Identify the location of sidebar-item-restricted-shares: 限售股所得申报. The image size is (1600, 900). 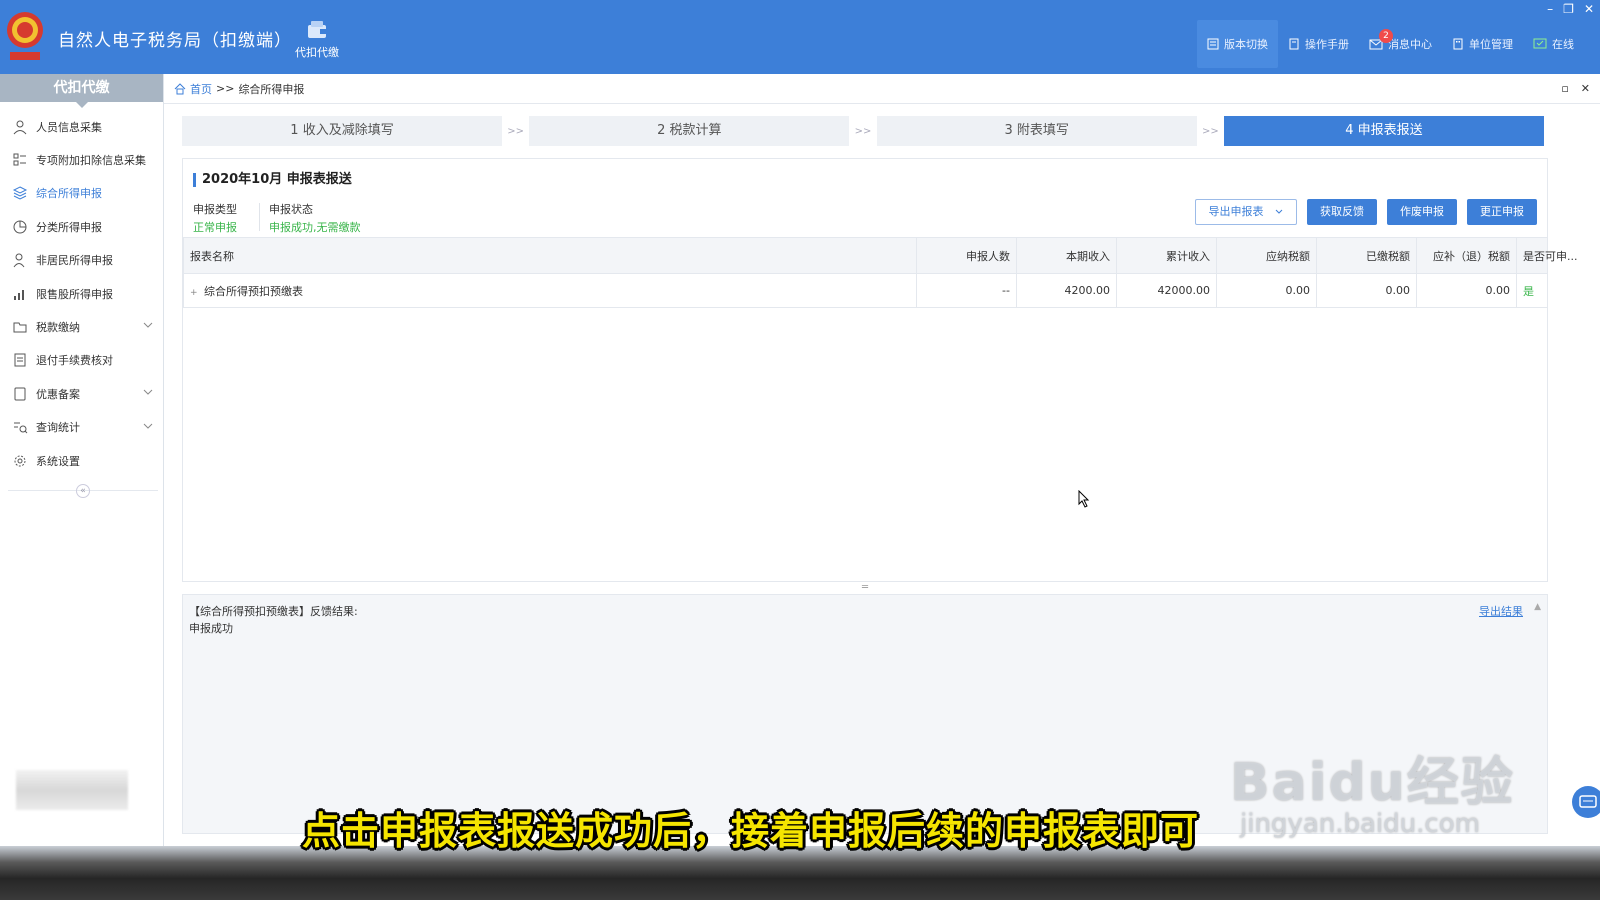
(81, 293).